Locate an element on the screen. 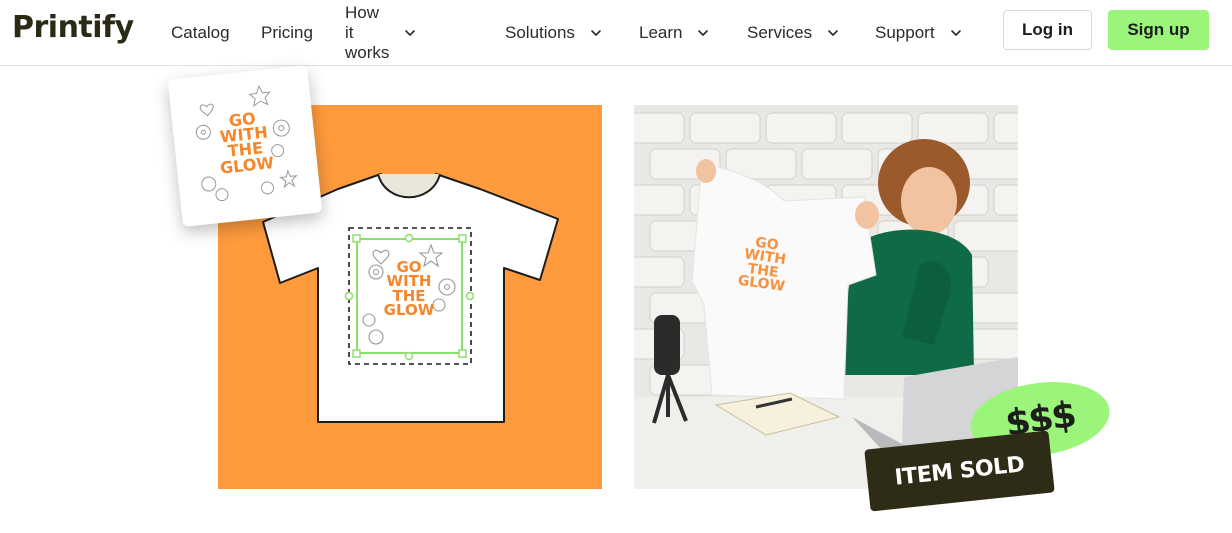 The width and height of the screenshot is (1232, 533). nav-learn: Learn is located at coordinates (674, 33).